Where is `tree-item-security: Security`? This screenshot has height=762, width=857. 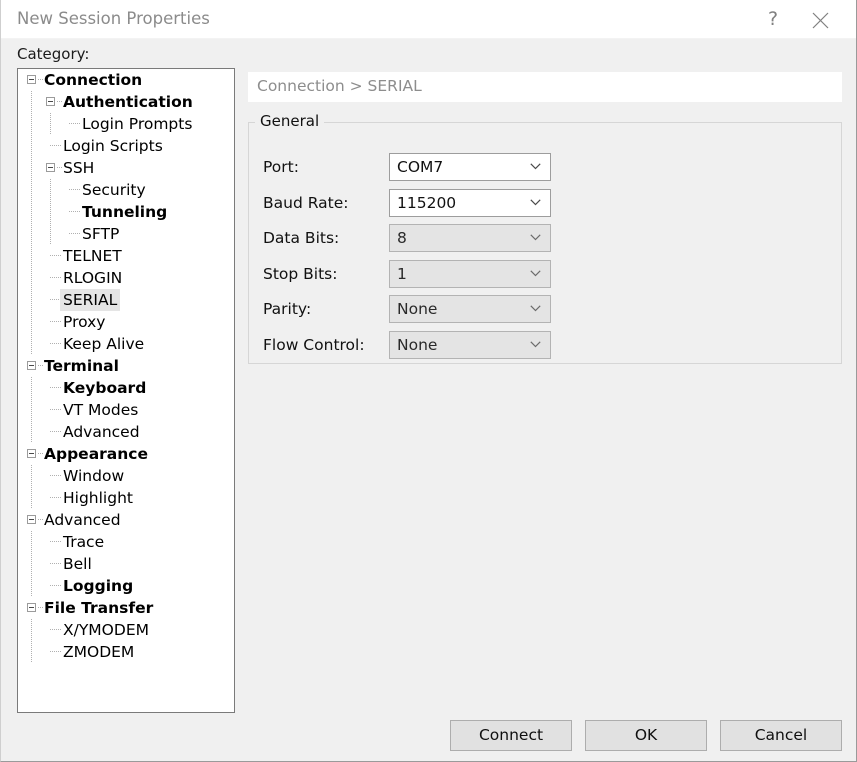
tree-item-security: Security is located at coordinates (126, 190).